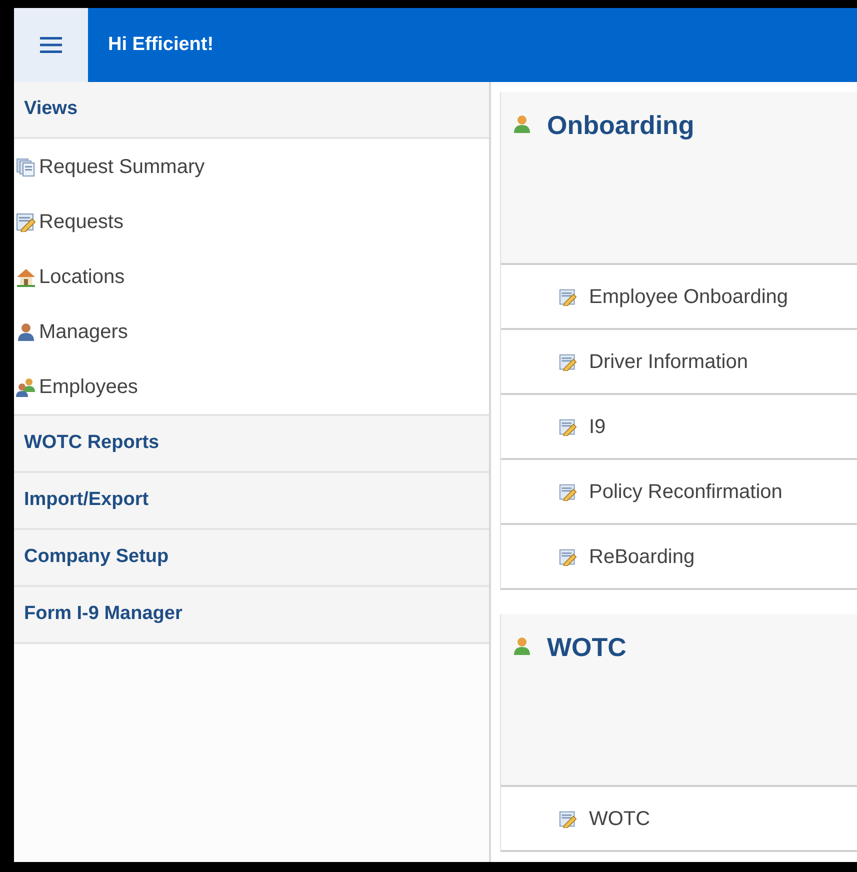 This screenshot has height=872, width=857. I want to click on sidebar-link: Requests, so click(81, 221).